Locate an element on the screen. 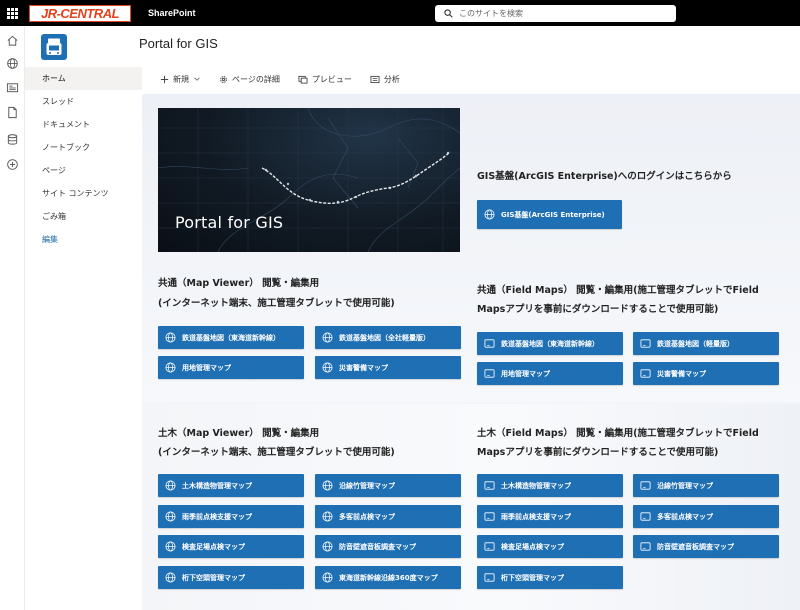  field-maps-button: 桁下空頭管理マップ is located at coordinates (550, 577).